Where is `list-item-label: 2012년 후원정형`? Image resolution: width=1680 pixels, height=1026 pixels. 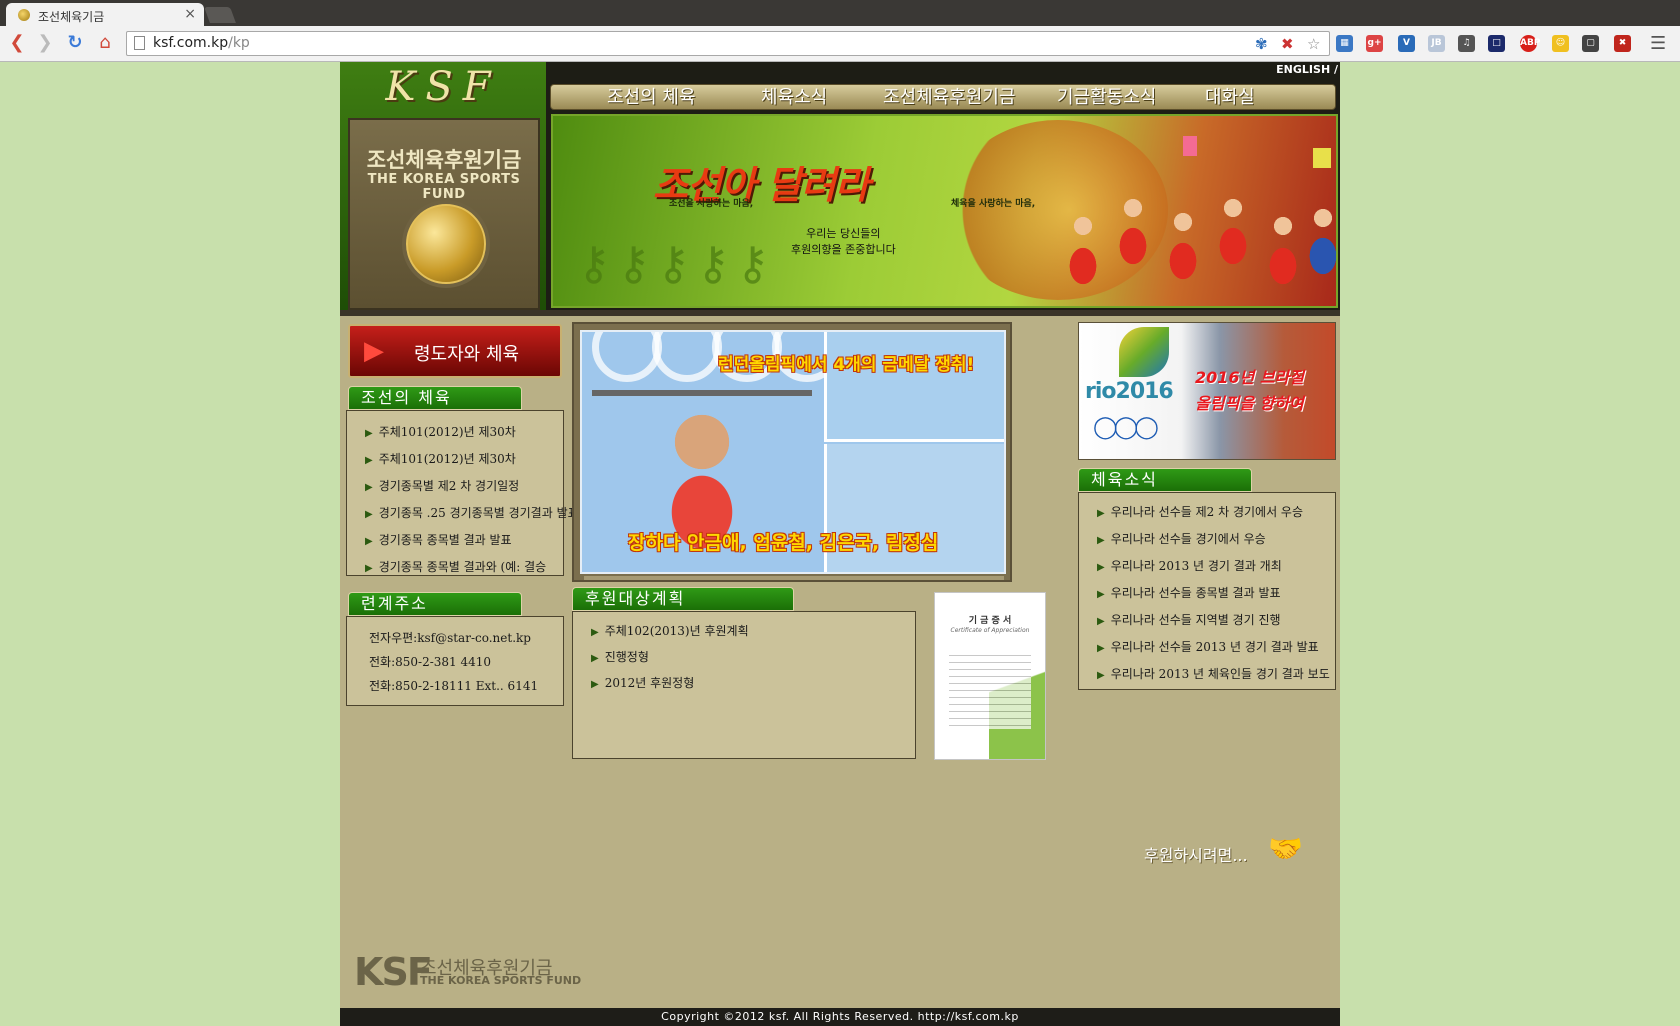
list-item-label: 2012년 후원정형 is located at coordinates (649, 683).